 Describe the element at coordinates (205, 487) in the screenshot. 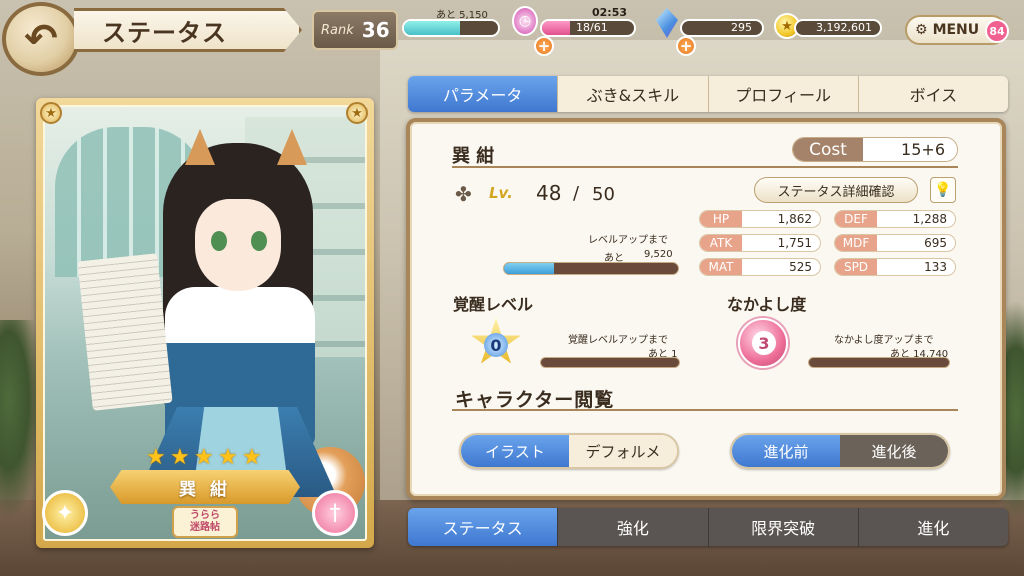

I see `card-name-ribbon: 巽 紺` at that location.